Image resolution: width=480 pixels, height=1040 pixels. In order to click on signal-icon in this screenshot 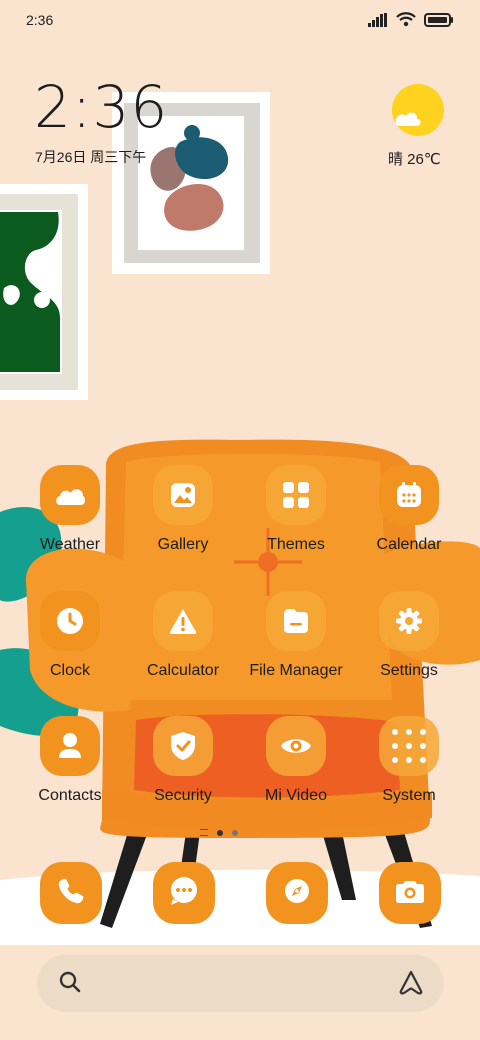, I will do `click(378, 22)`.